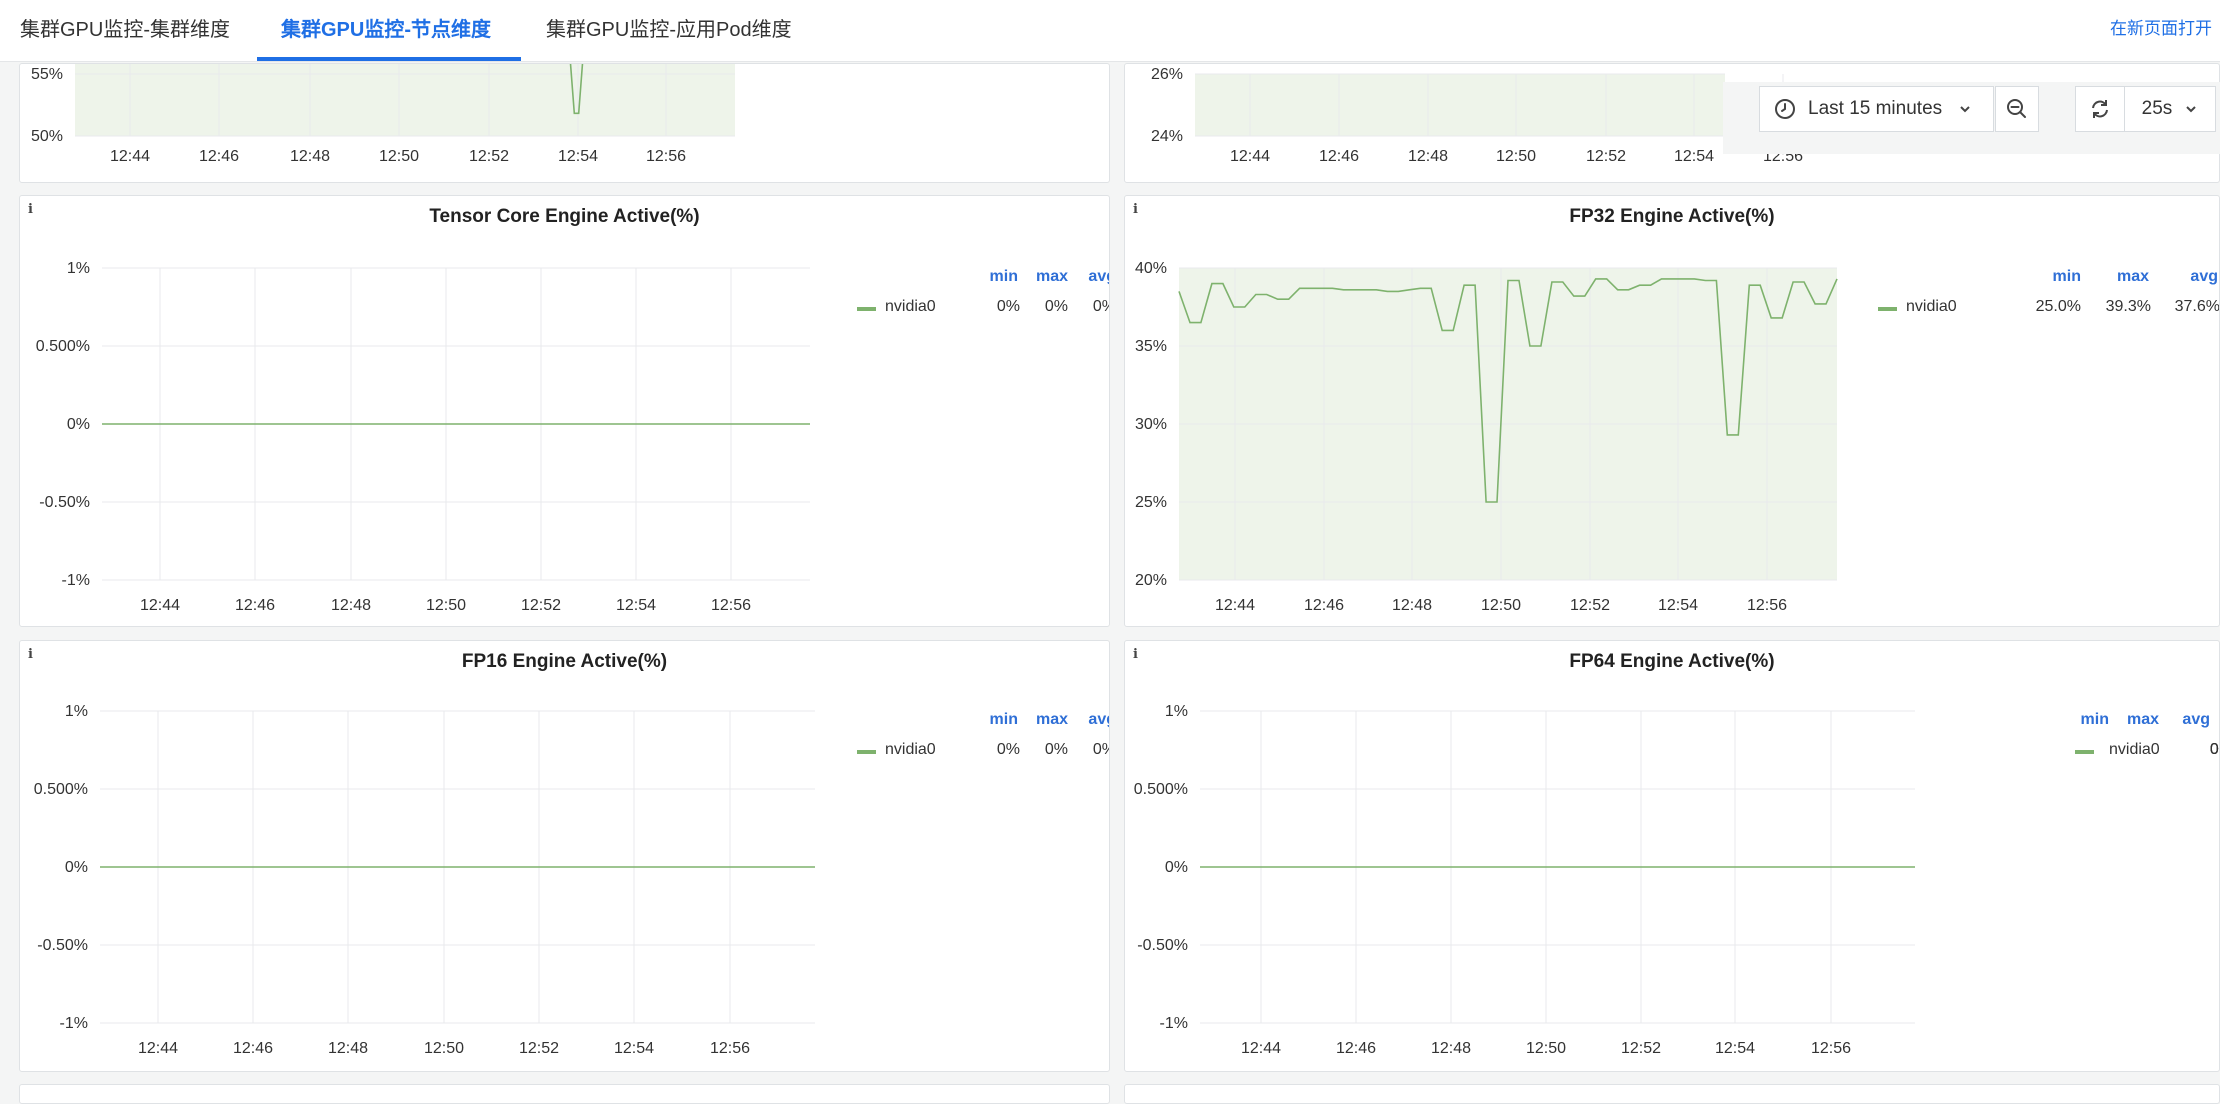  I want to click on refresh-icon, so click(2100, 109).